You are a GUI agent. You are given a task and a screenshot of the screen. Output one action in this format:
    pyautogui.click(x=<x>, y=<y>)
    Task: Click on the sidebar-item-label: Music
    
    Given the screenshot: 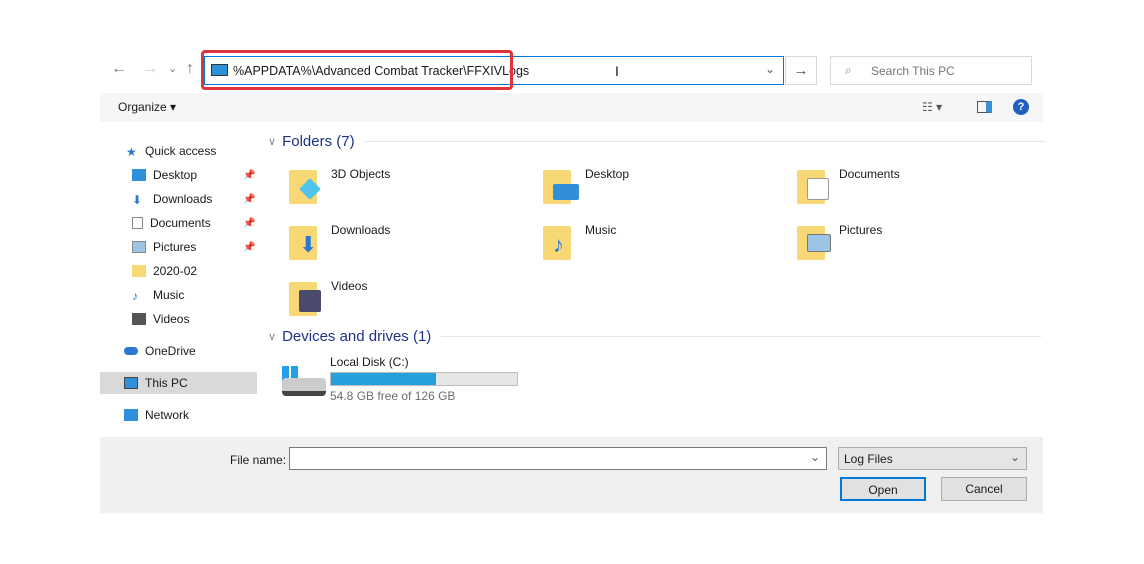 What is the action you would take?
    pyautogui.click(x=169, y=295)
    